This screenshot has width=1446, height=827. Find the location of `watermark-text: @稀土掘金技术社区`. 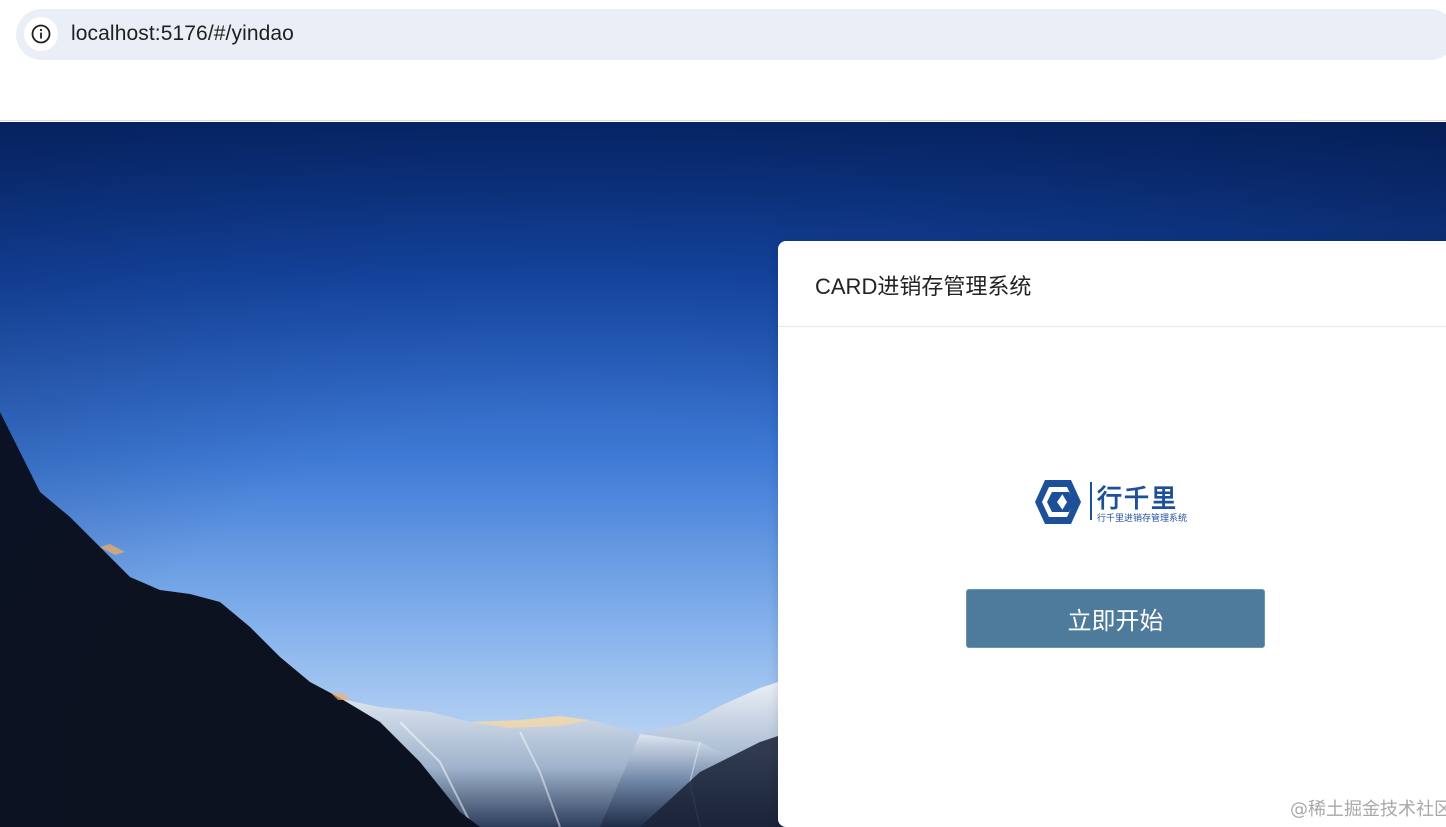

watermark-text: @稀土掘金技术社区 is located at coordinates (1368, 809).